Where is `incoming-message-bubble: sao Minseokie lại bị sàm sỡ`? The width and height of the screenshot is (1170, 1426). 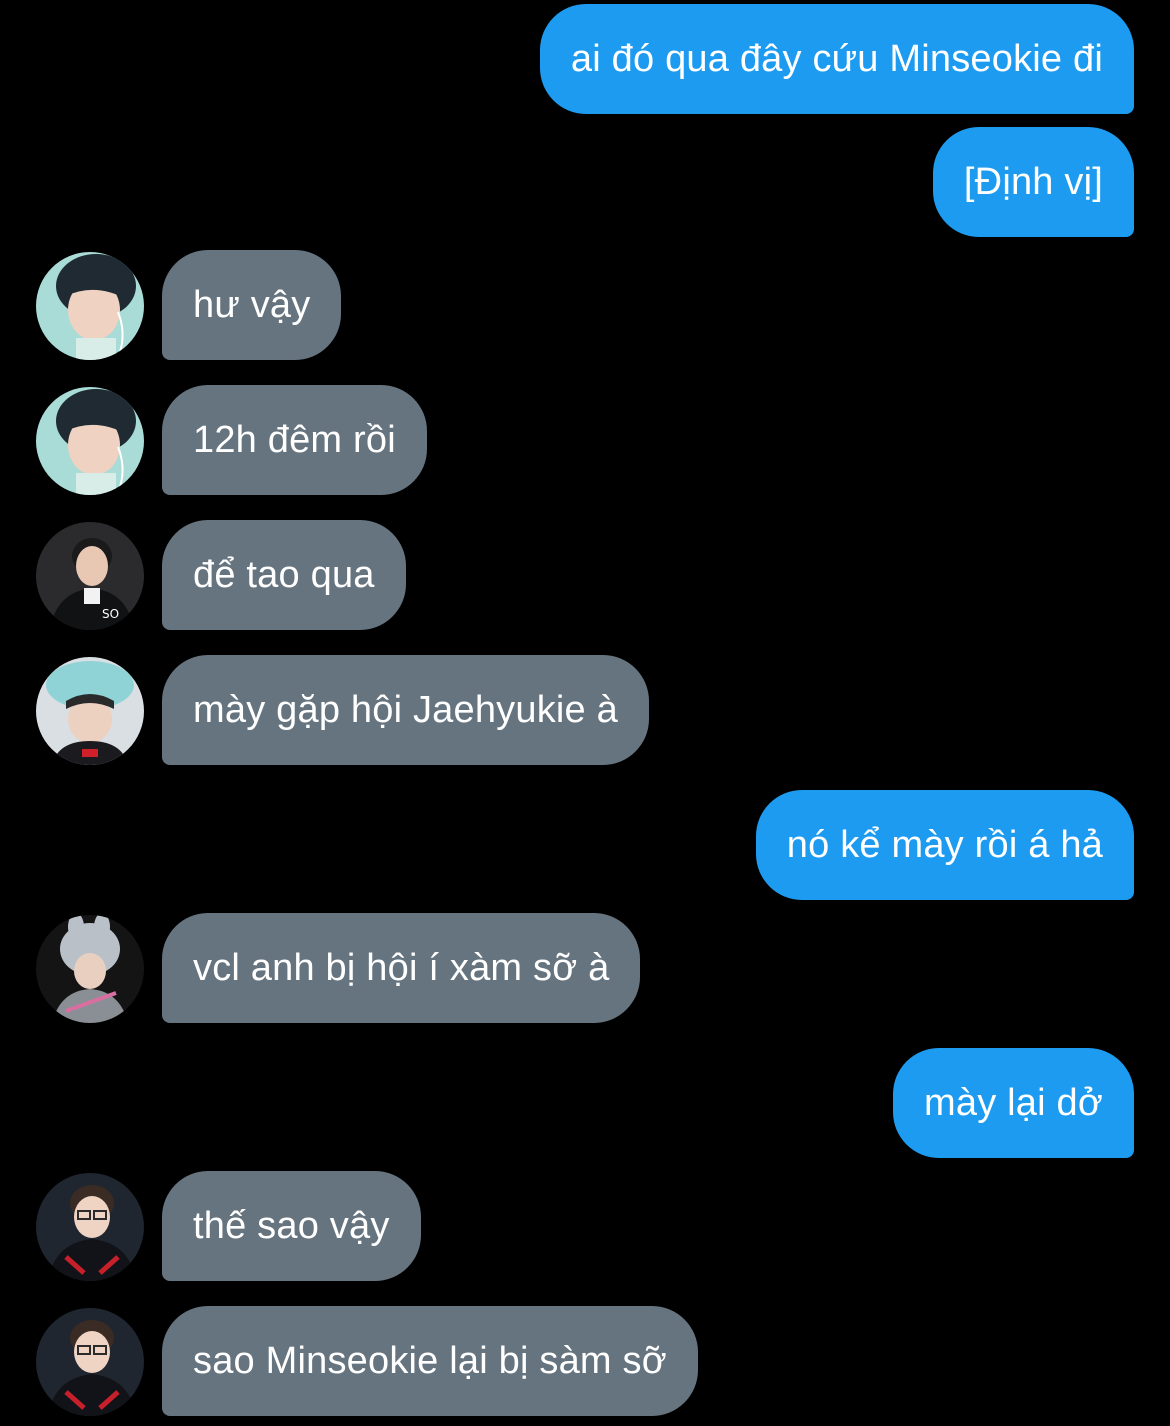
incoming-message-bubble: sao Minseokie lại bị sàm sỡ is located at coordinates (430, 1361).